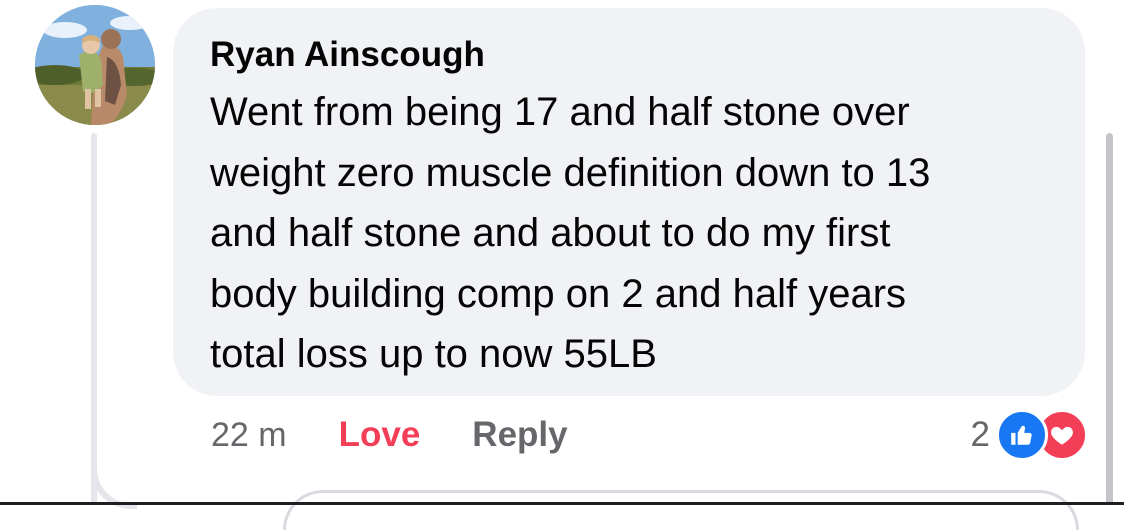 The width and height of the screenshot is (1124, 530). Describe the element at coordinates (249, 435) in the screenshot. I see `comment-timestamp: 22 m` at that location.